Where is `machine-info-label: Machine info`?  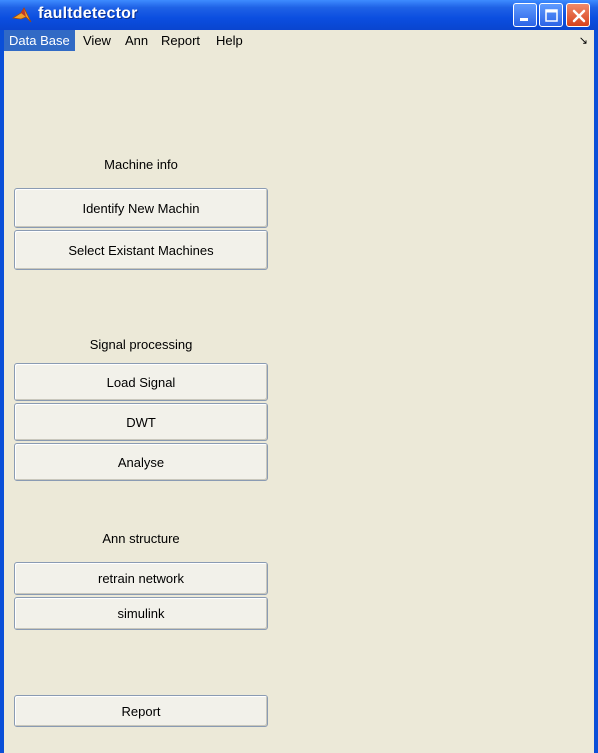 machine-info-label: Machine info is located at coordinates (141, 164).